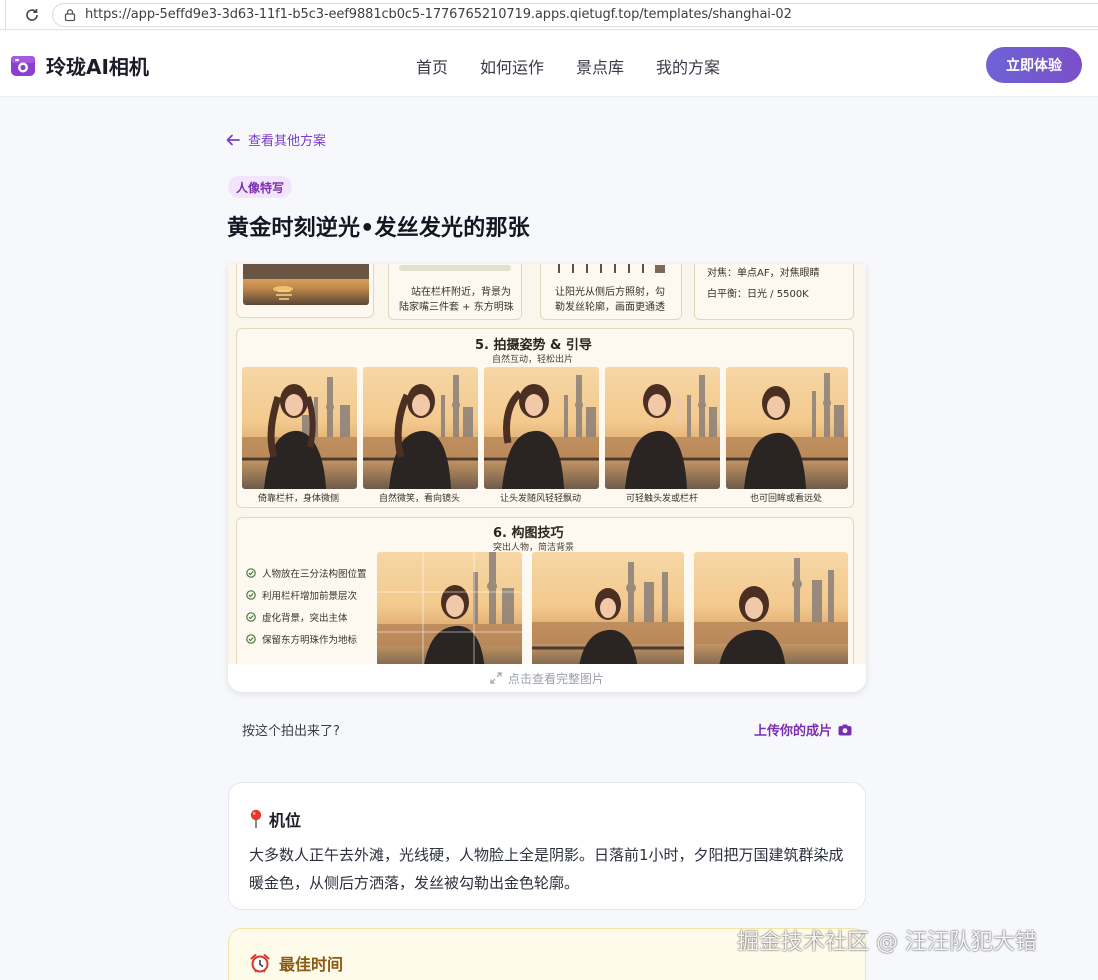 The width and height of the screenshot is (1098, 980). I want to click on best-time-card-title: 最佳时间, so click(311, 964).